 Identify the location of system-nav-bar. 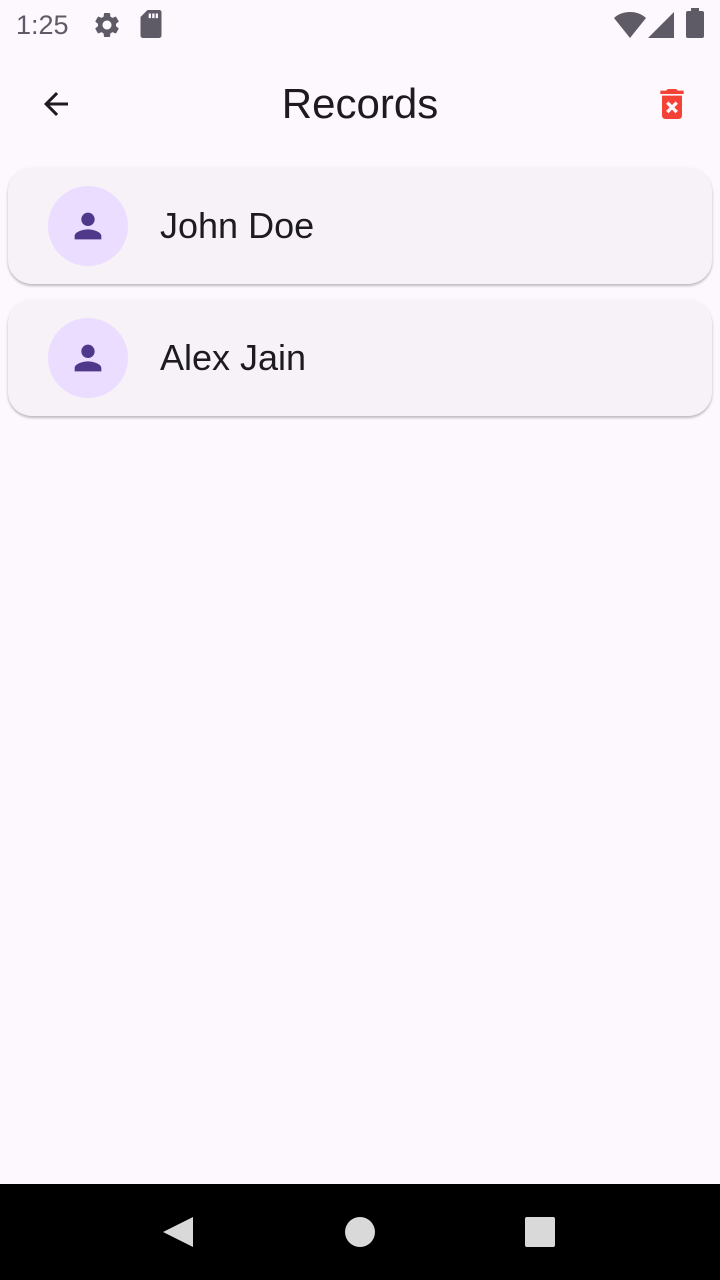
(360, 1232).